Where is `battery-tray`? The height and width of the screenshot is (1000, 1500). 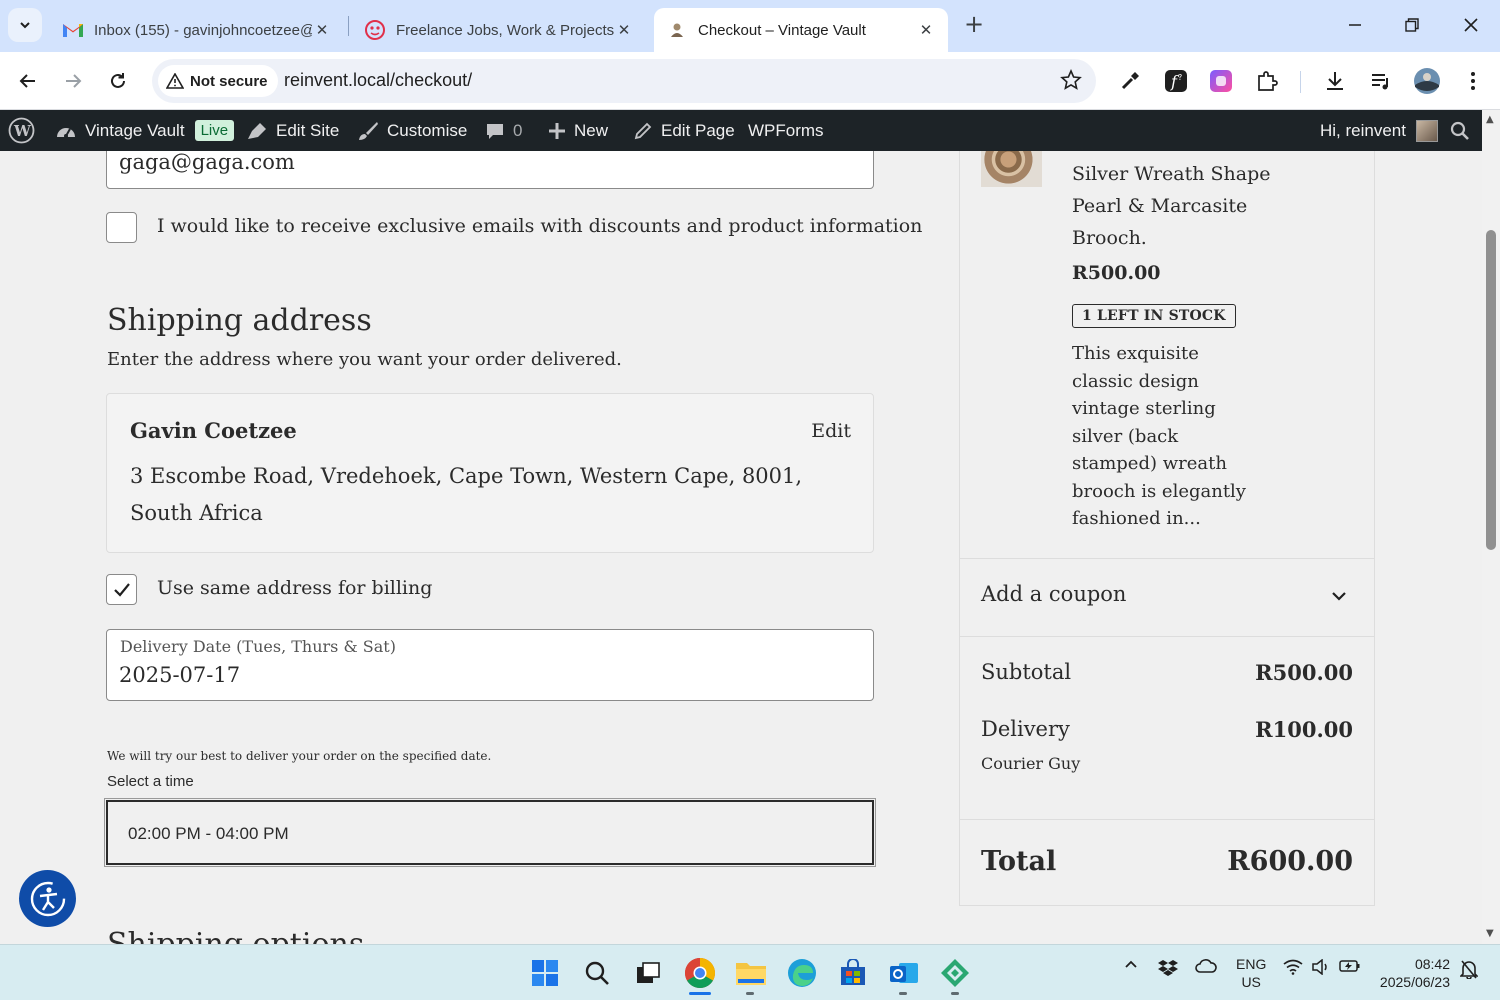 battery-tray is located at coordinates (1350, 966).